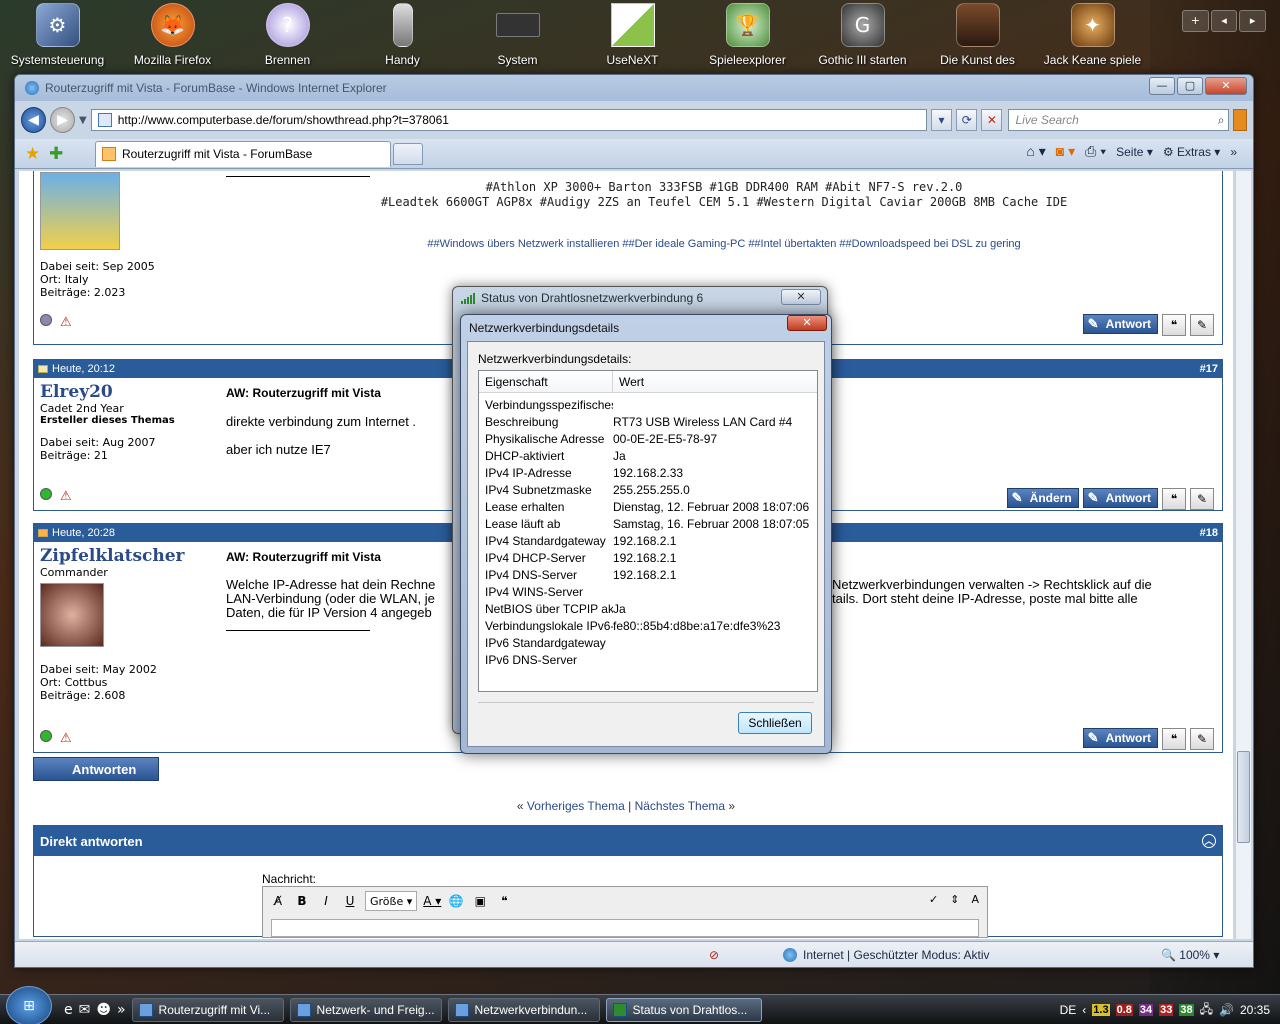 This screenshot has height=1024, width=1280. What do you see at coordinates (1209, 369) in the screenshot?
I see `post-number: #17` at bounding box center [1209, 369].